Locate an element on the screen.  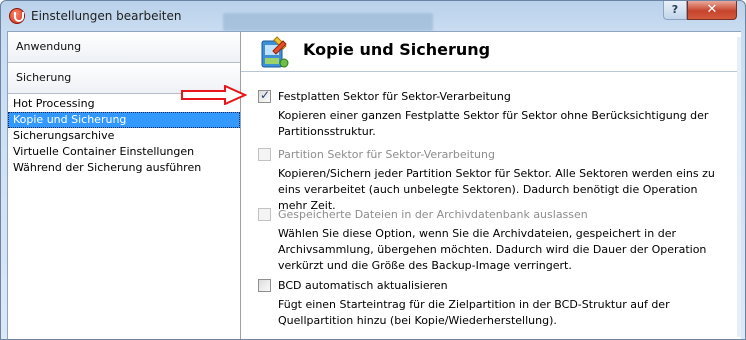
nav-item-virtuelle-container: Virtuelle Container Einstellungen is located at coordinates (124, 152).